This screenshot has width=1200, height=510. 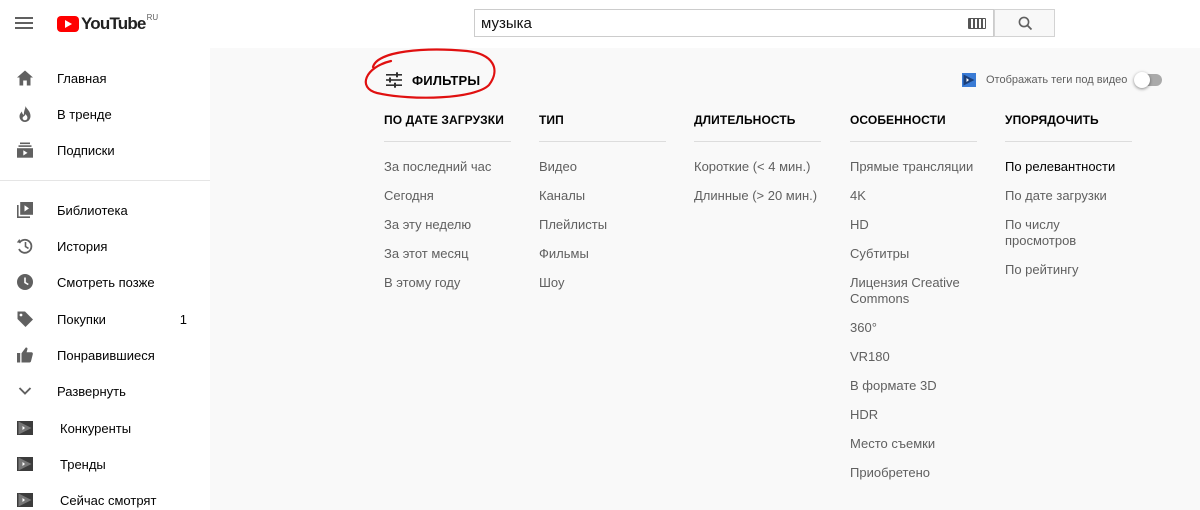 I want to click on filter-option: По рейтингу, so click(x=1068, y=270).